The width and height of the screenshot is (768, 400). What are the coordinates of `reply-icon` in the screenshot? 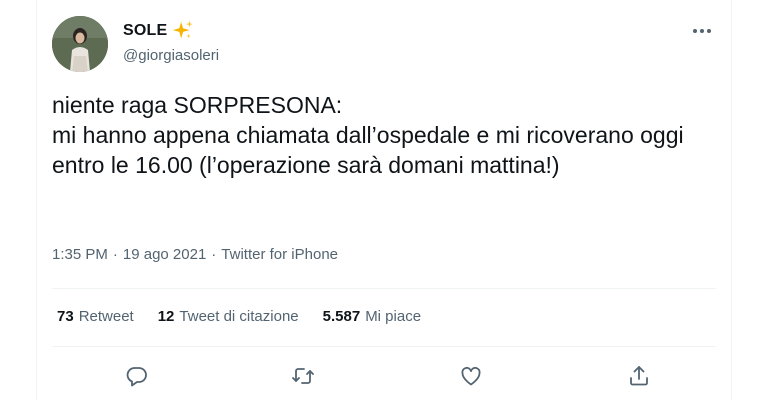 It's located at (136, 377).